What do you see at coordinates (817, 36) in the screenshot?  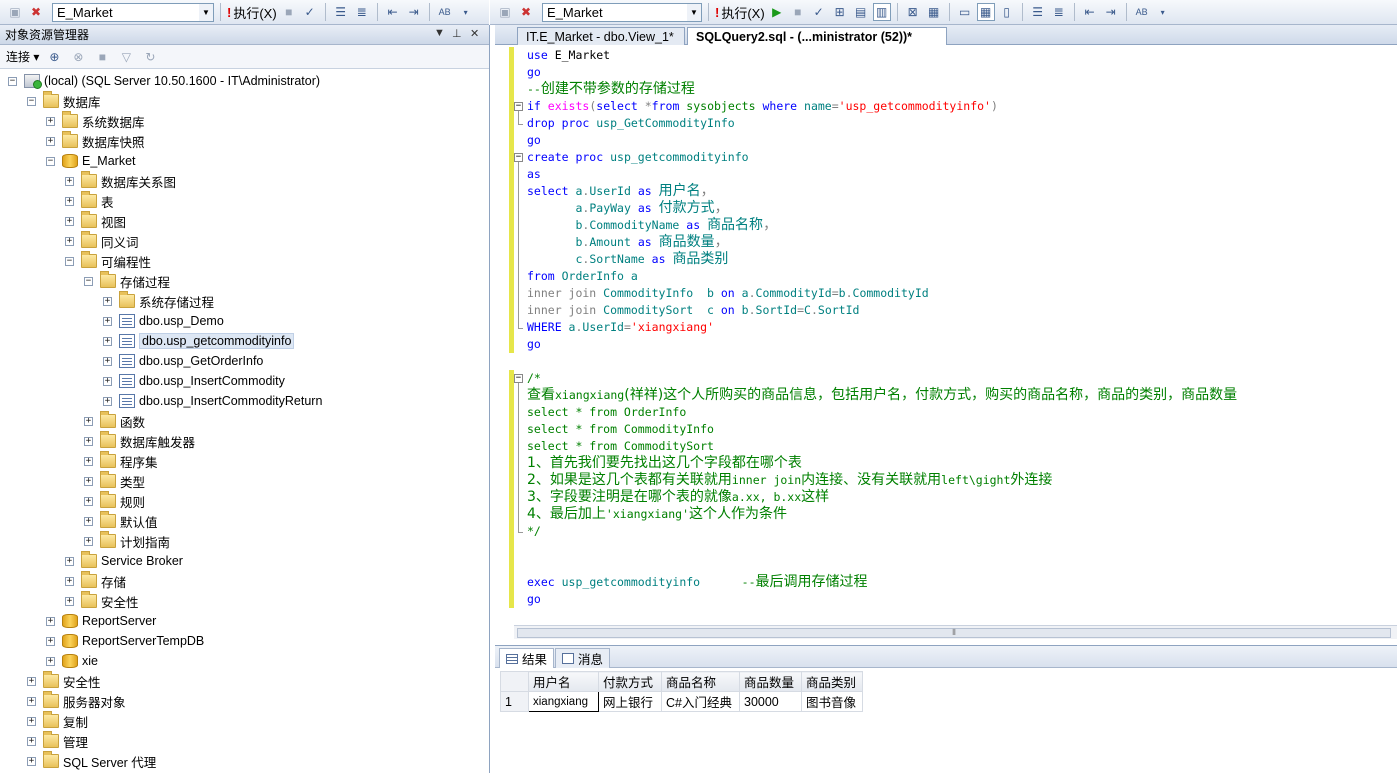 I see `tab-sqlquery2: SQLQuery2.sql - (...ministrator (52))*` at bounding box center [817, 36].